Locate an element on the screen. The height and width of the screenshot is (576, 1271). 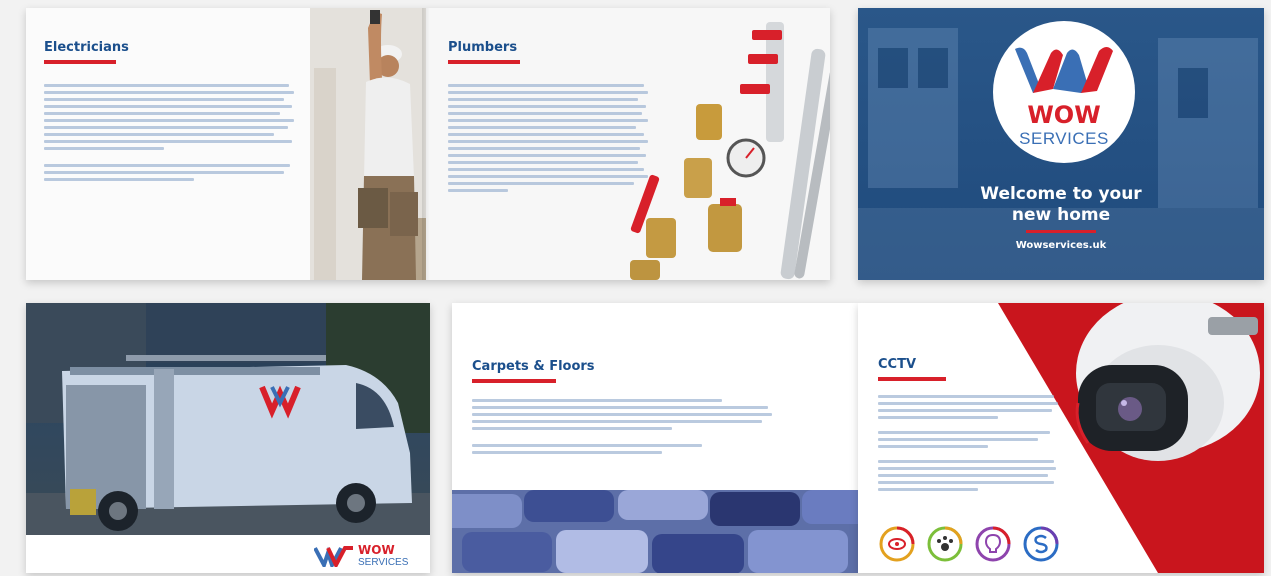
feature-icons-row is located at coordinates (973, 545).